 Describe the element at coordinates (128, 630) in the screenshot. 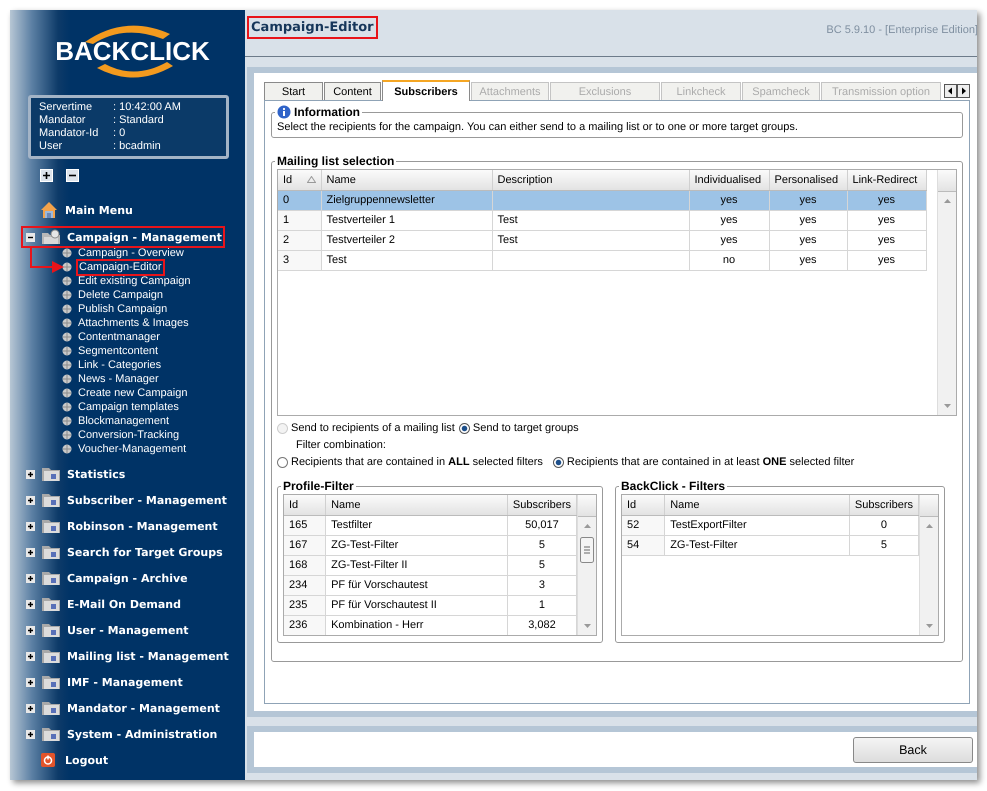

I see `nav-group: User - Management` at that location.